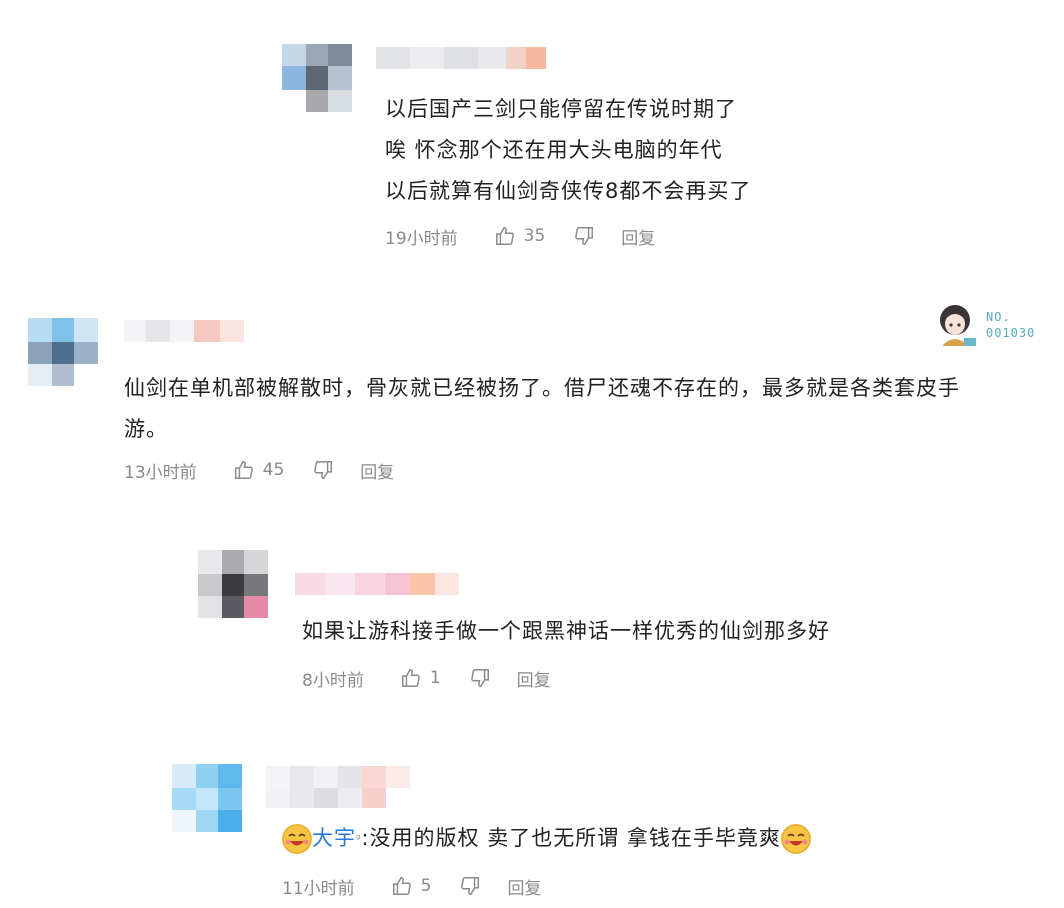 This screenshot has height=908, width=1064. Describe the element at coordinates (1011, 333) in the screenshot. I see `badge-line: 001030` at that location.